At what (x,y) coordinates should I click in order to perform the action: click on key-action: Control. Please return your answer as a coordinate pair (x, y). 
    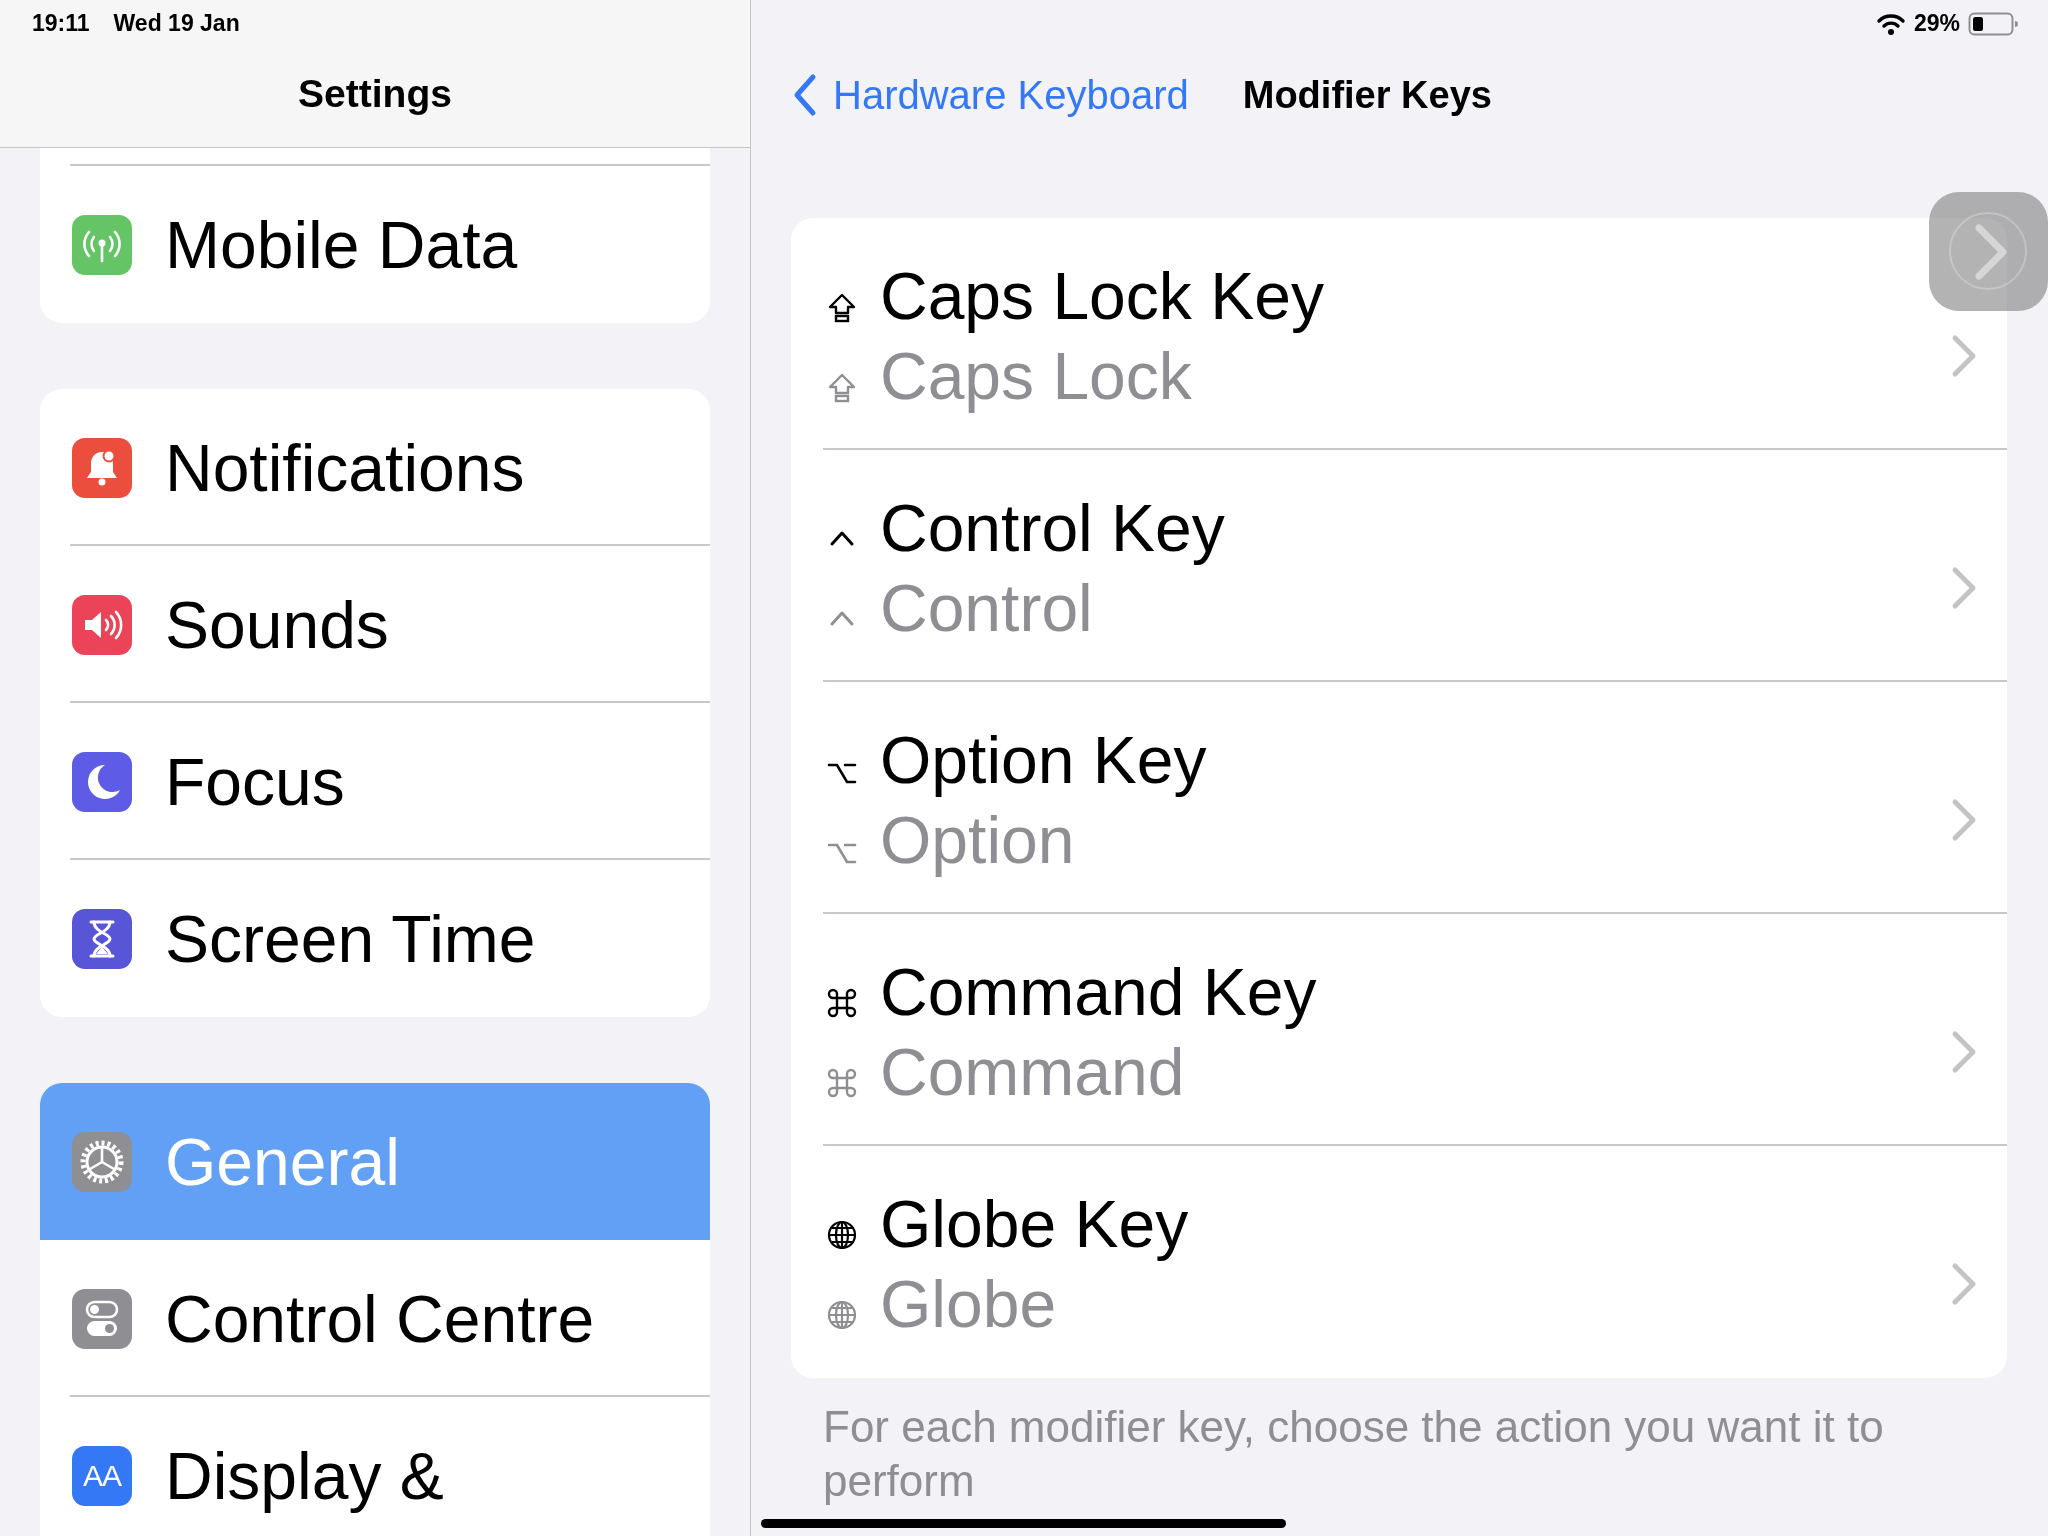
    Looking at the image, I should click on (986, 608).